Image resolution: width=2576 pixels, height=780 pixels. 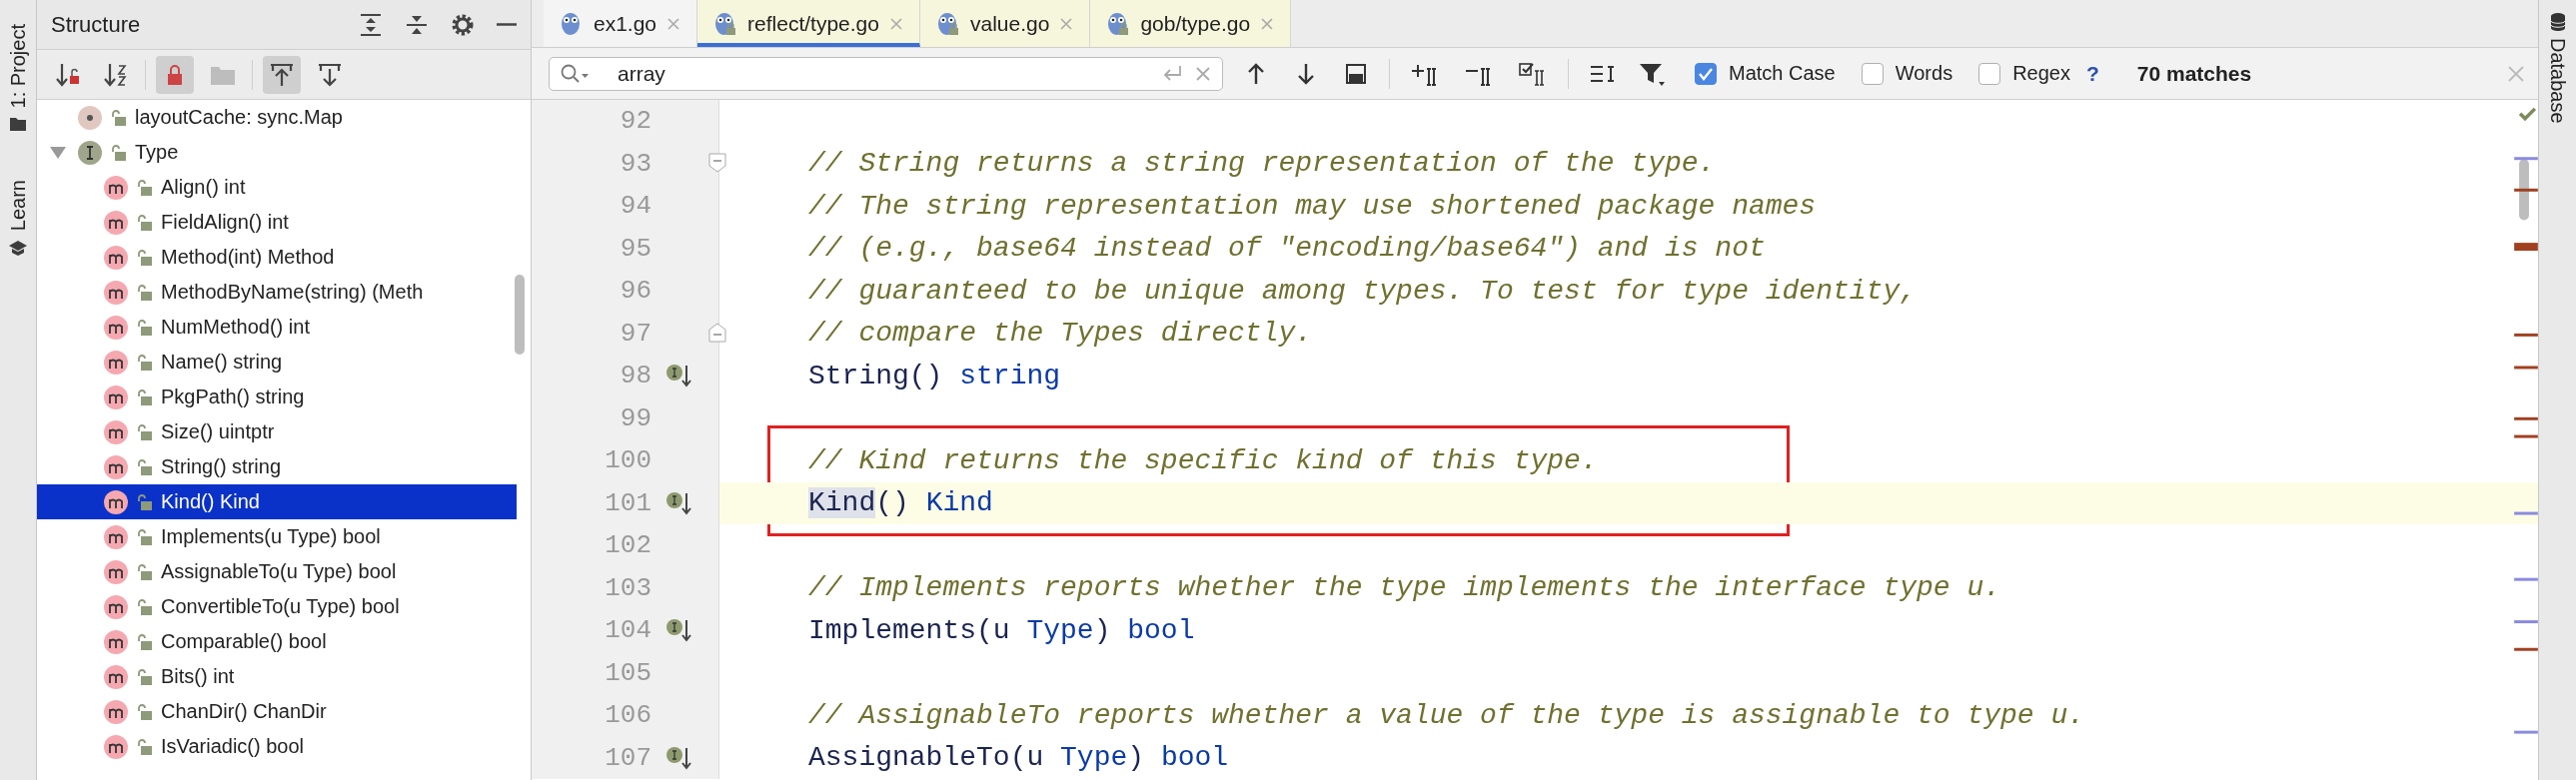 I want to click on checkbox-option: Match Case, so click(x=1765, y=73).